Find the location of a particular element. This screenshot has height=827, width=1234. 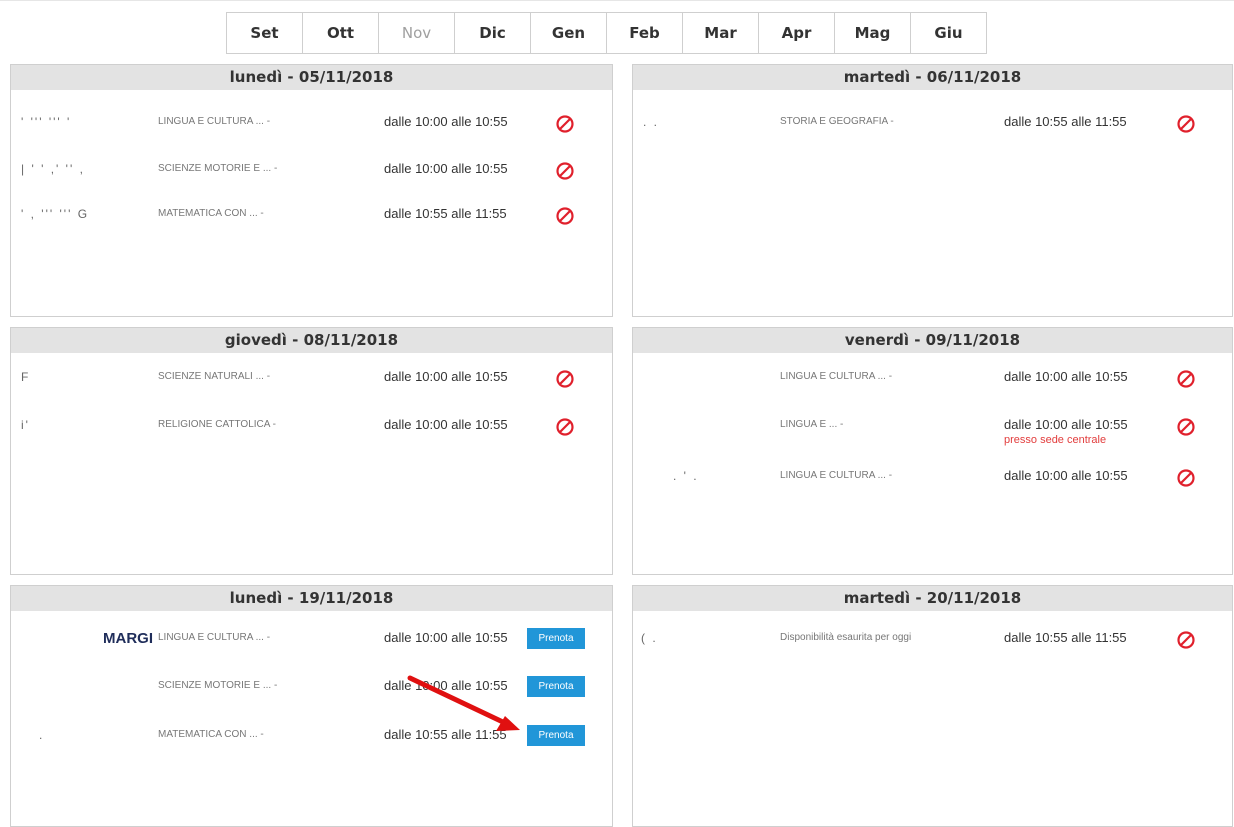

day-header: martedì - 20/11/2018 is located at coordinates (932, 598).